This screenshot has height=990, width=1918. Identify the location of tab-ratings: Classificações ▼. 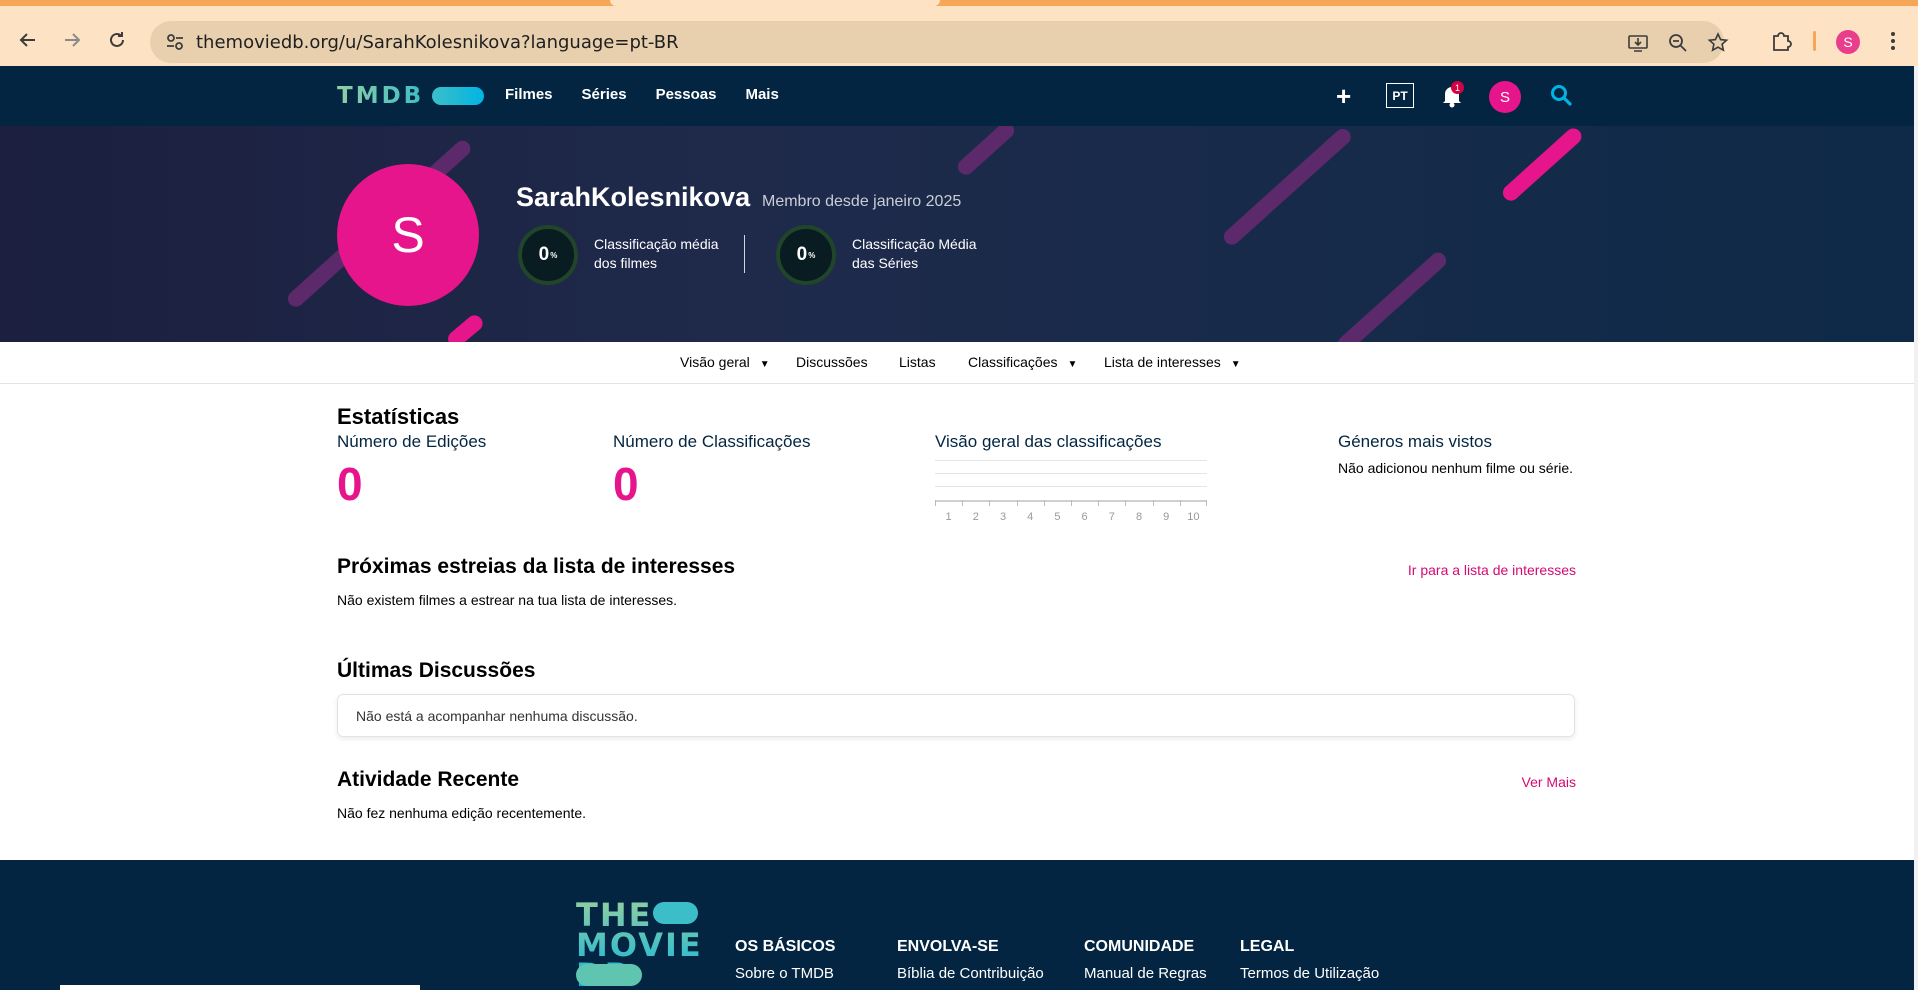
(1022, 362).